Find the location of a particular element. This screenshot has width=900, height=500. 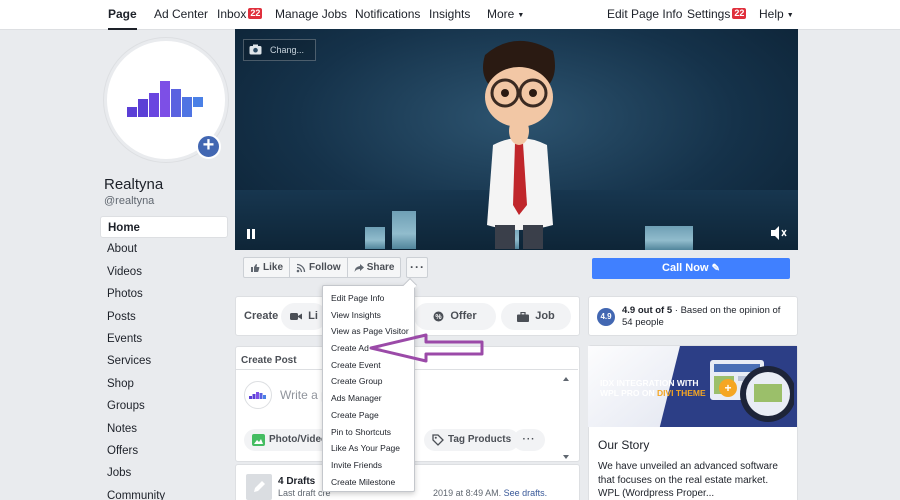

tab-insights: Insights is located at coordinates (449, 15).